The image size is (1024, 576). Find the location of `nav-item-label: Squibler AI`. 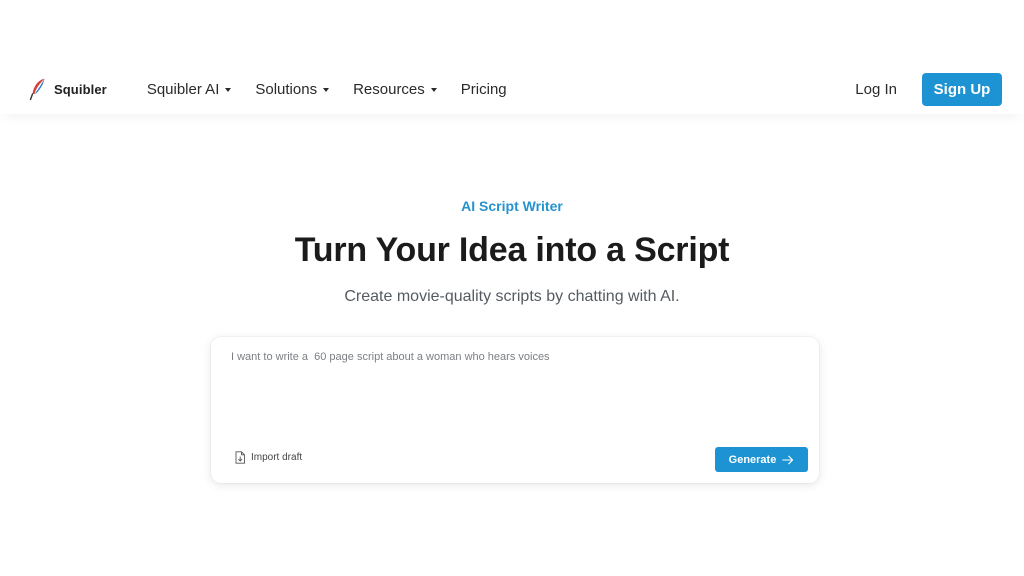

nav-item-label: Squibler AI is located at coordinates (183, 89).